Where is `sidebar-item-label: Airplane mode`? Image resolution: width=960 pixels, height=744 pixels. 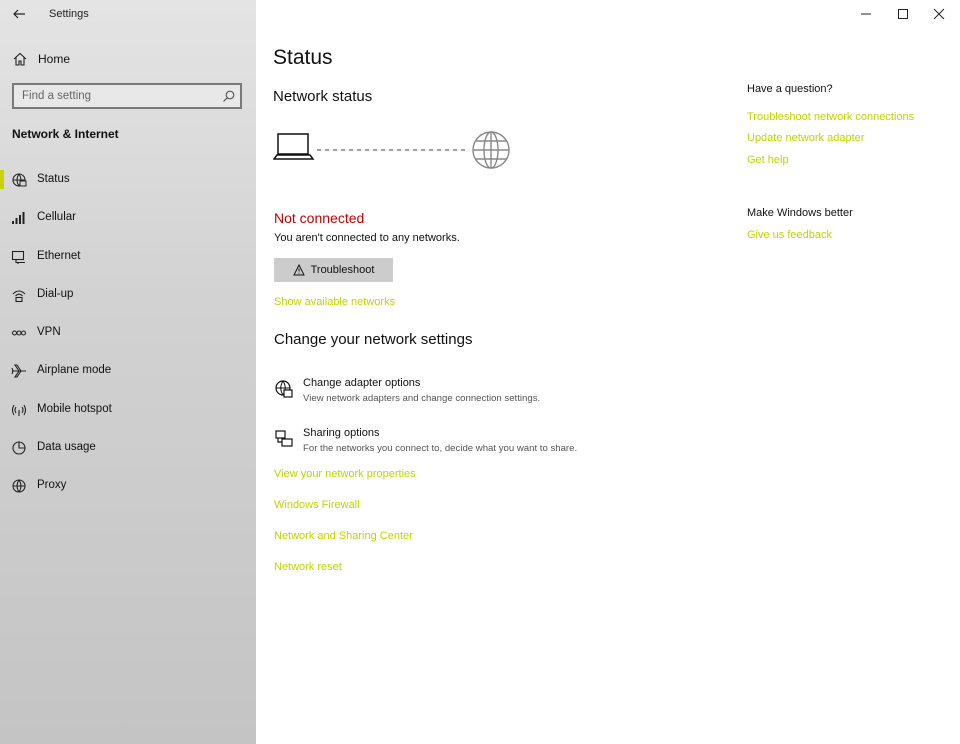
sidebar-item-label: Airplane mode is located at coordinates (74, 370).